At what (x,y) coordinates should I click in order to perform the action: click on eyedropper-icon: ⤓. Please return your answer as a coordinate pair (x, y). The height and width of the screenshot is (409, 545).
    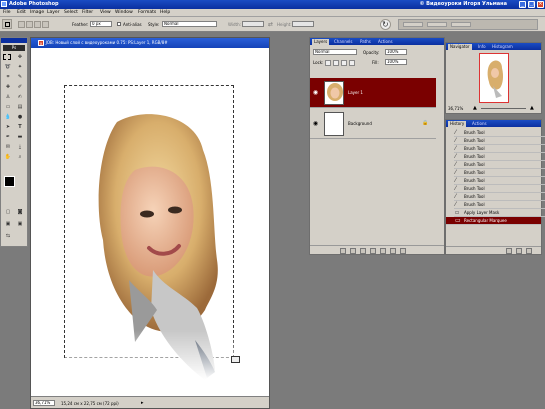
    Looking at the image, I should click on (20, 147).